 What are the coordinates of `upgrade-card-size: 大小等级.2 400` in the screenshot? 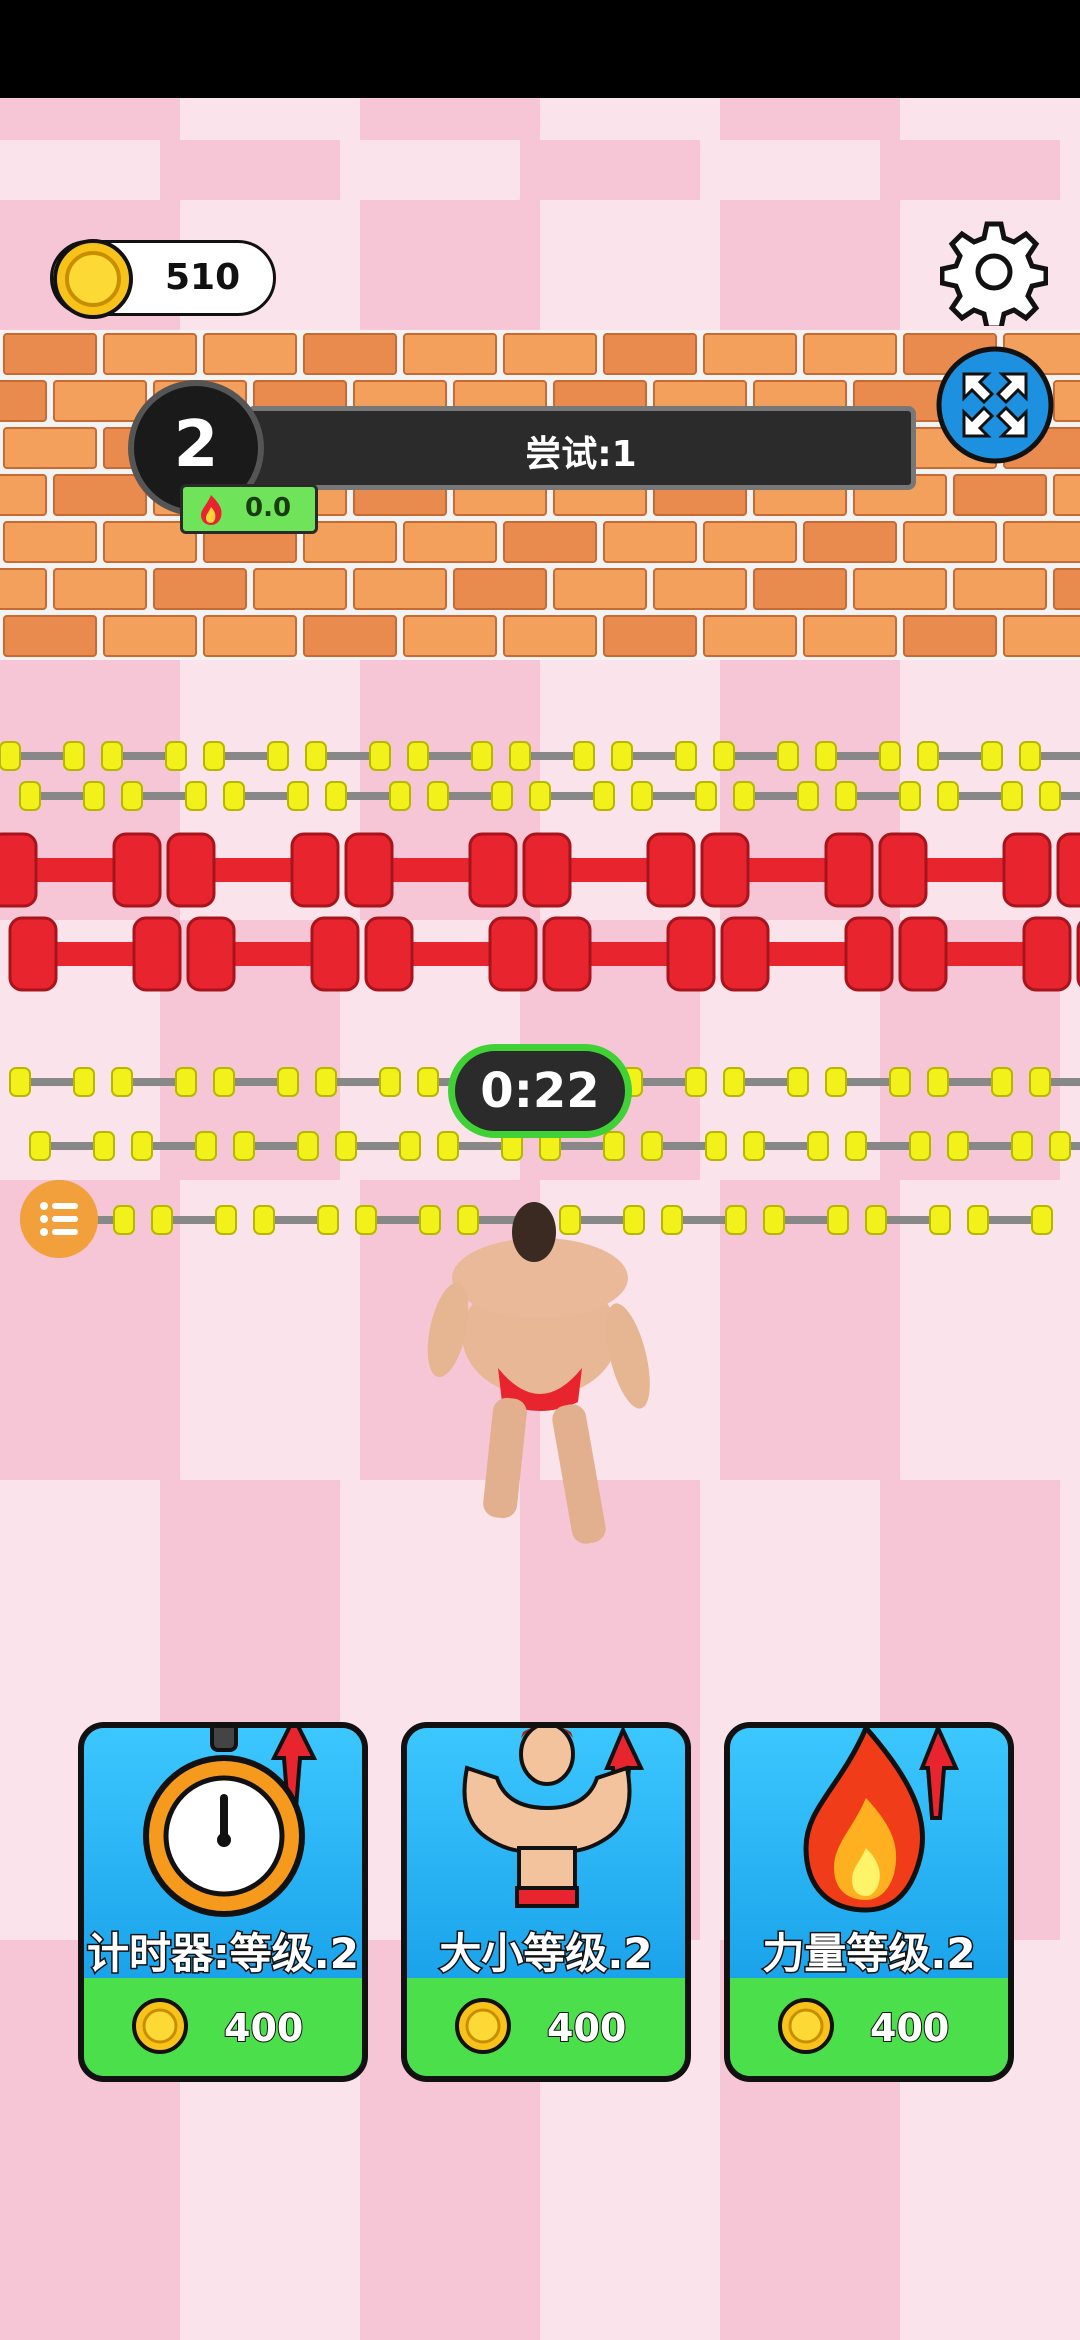 It's located at (546, 1902).